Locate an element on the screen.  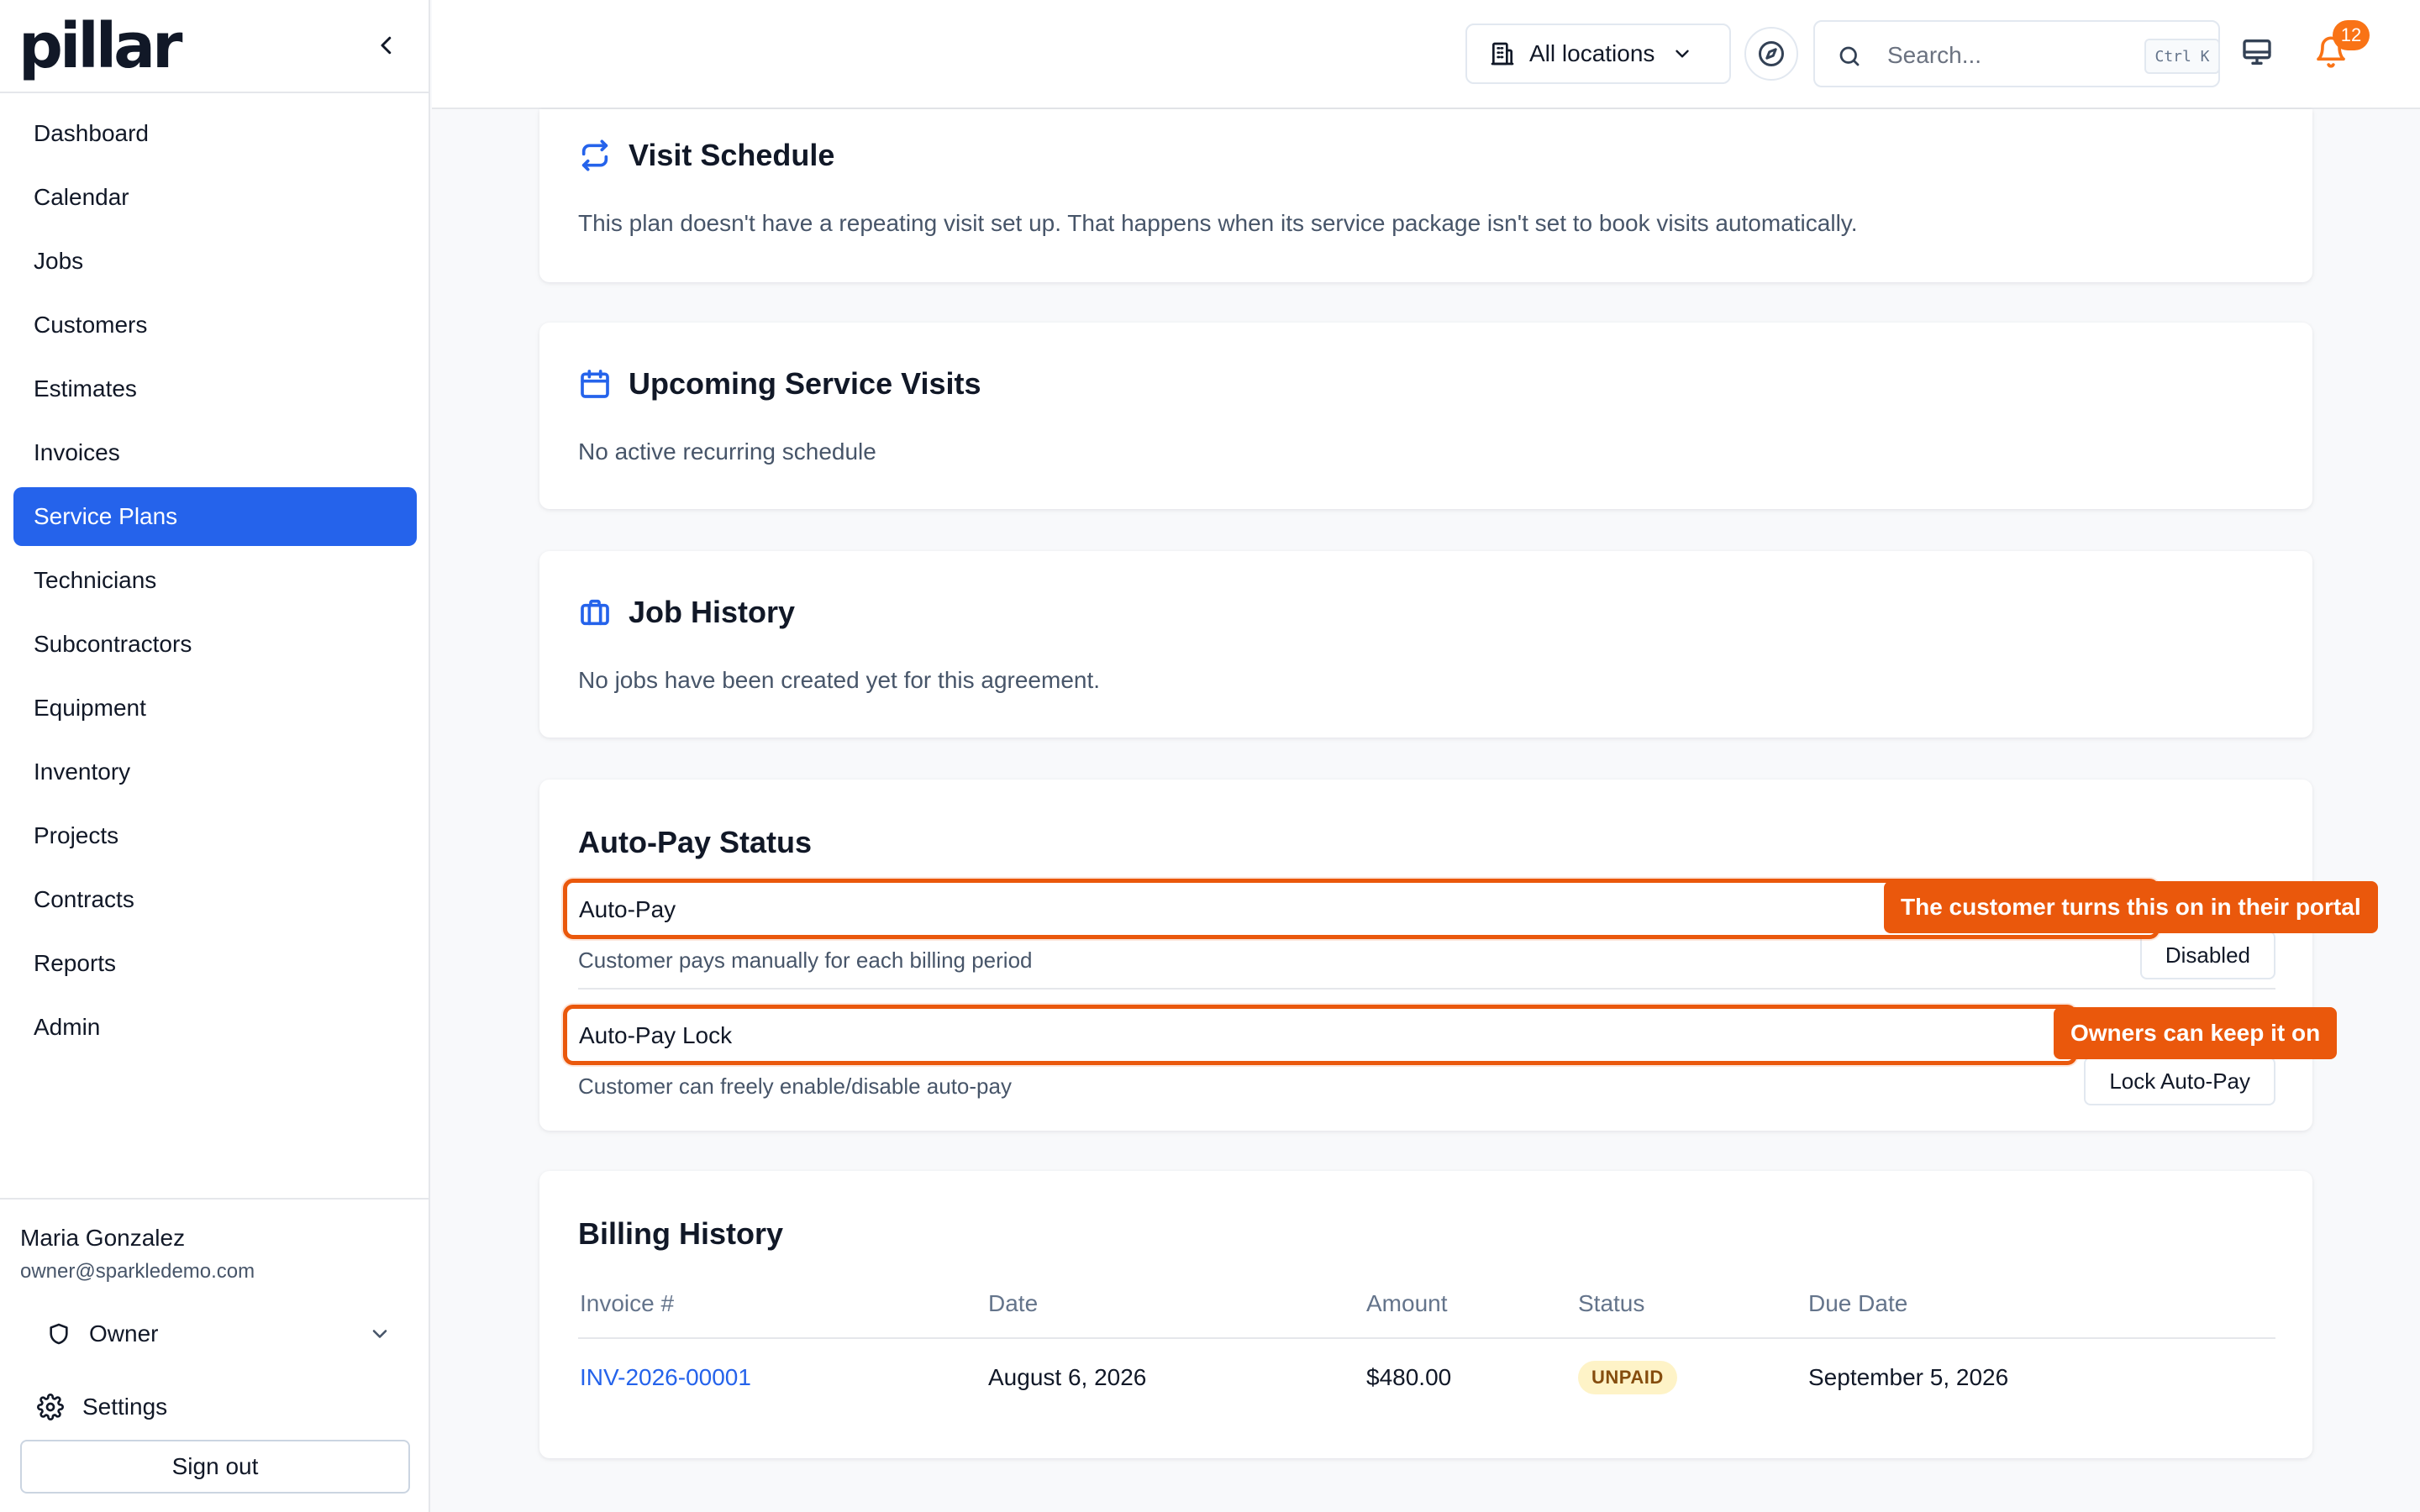
settings-label: Settings is located at coordinates (125, 1407).